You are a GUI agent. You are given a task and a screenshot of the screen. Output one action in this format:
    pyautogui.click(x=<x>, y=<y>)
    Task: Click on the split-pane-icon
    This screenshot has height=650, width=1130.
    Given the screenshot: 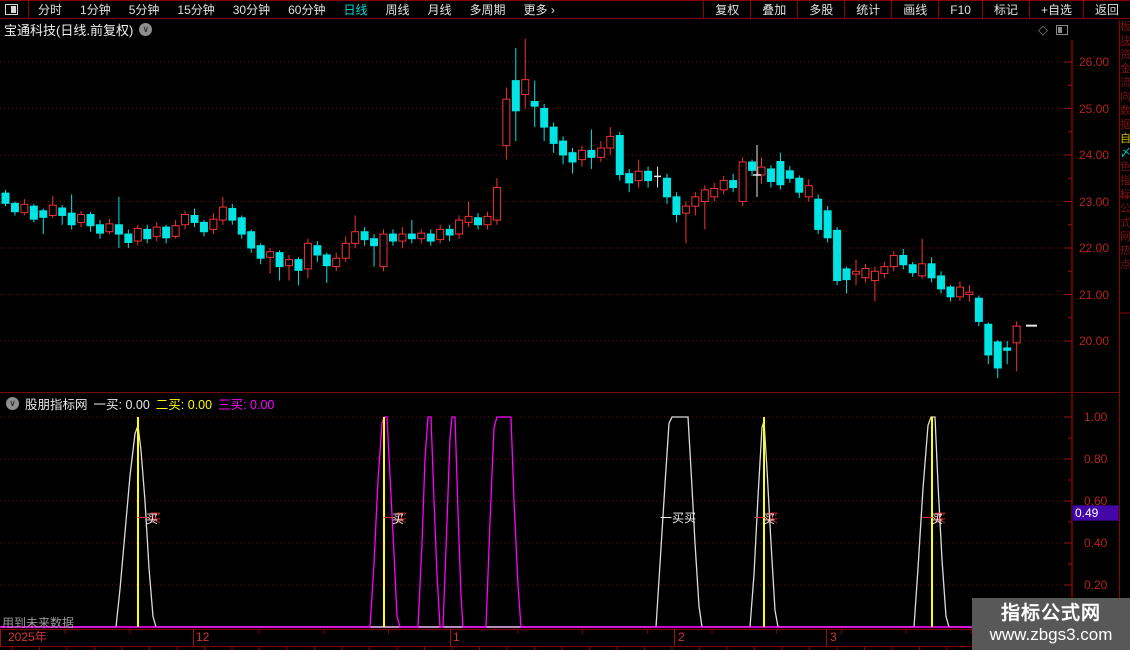 What is the action you would take?
    pyautogui.click(x=1062, y=30)
    